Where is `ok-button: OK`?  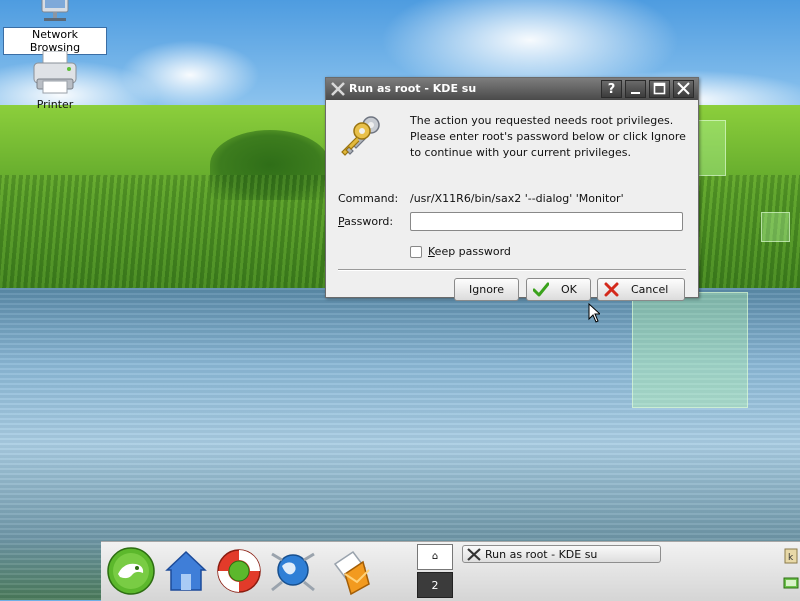 ok-button: OK is located at coordinates (558, 289).